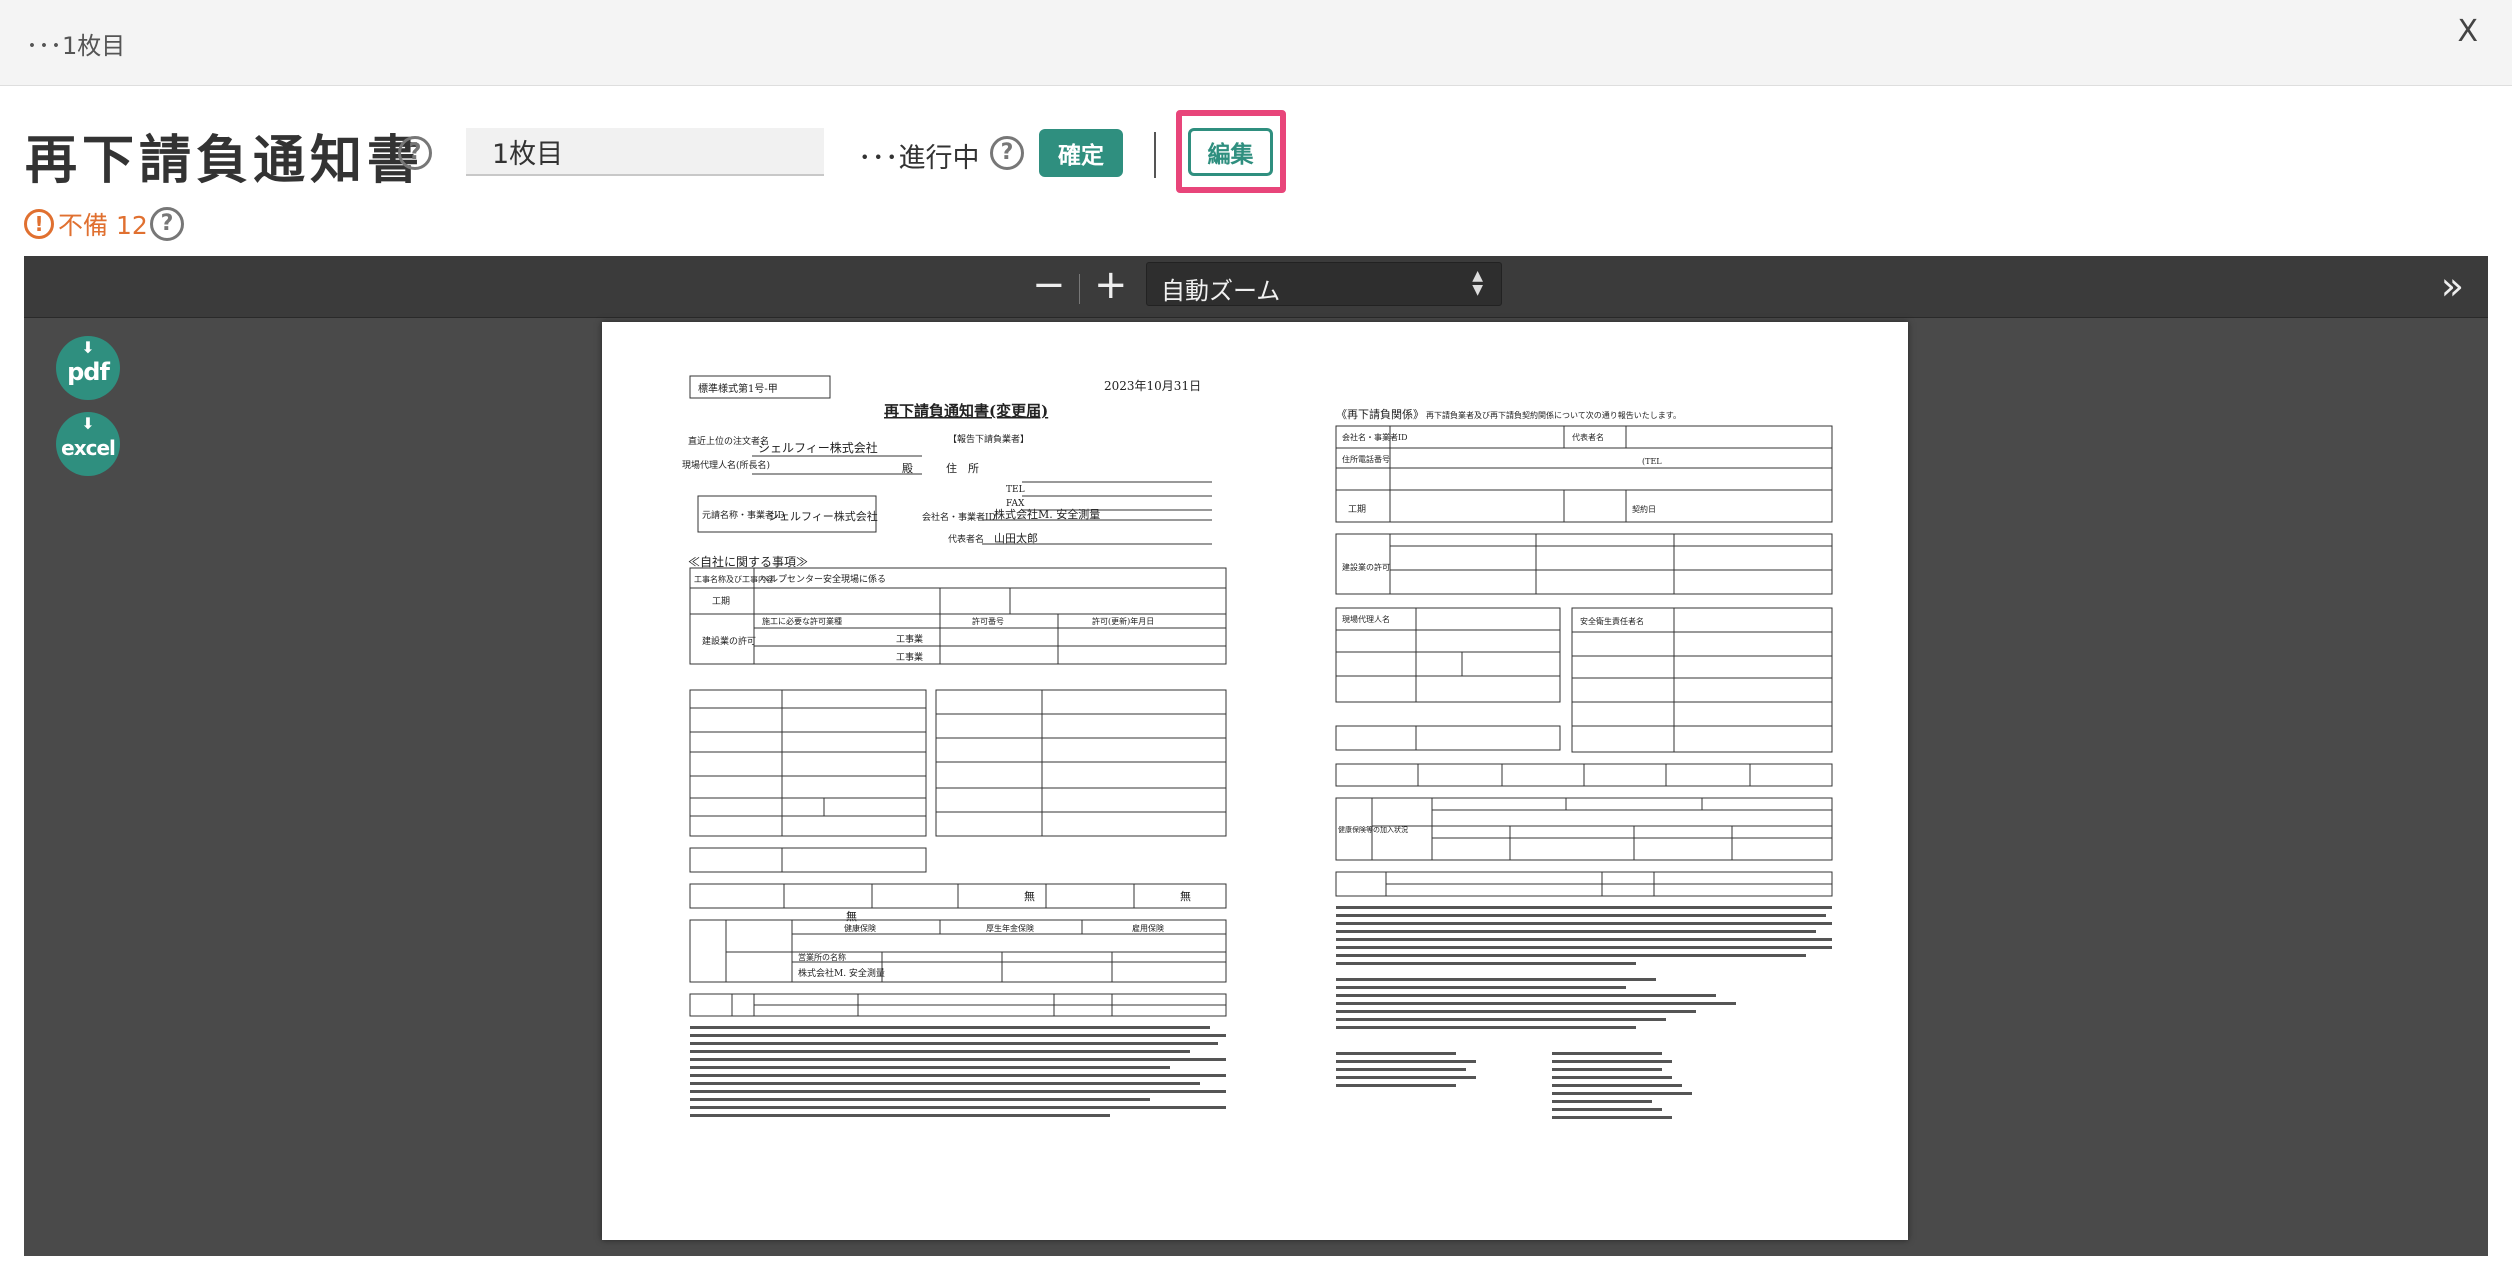 The height and width of the screenshot is (1270, 2512). What do you see at coordinates (988, 439) in the screenshot?
I see `form-notify-label: 【報告下請負業者】` at bounding box center [988, 439].